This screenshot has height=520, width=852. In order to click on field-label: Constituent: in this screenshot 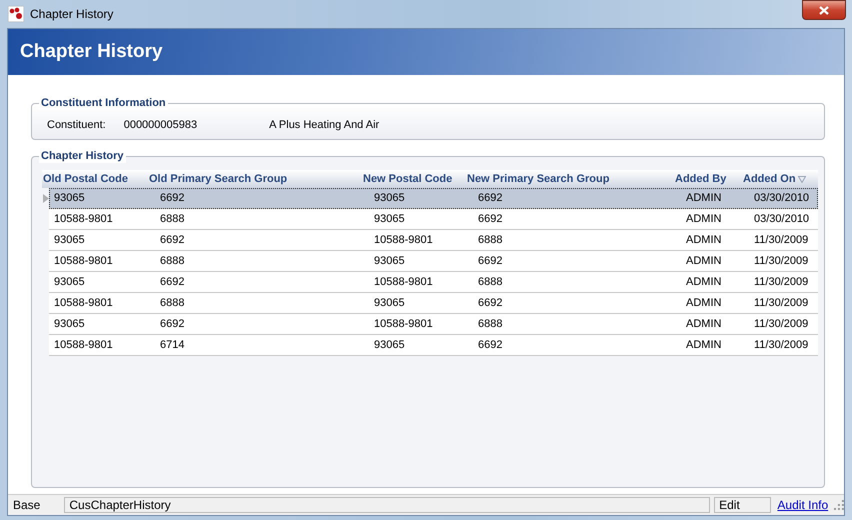, I will do `click(76, 124)`.